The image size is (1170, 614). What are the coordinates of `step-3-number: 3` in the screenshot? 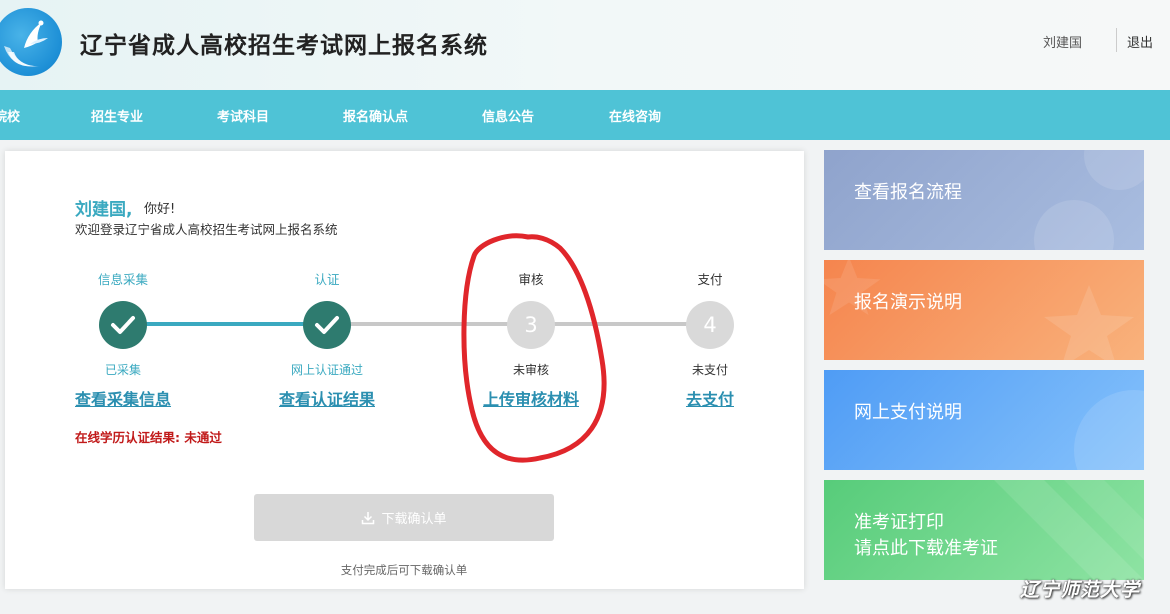 It's located at (531, 325).